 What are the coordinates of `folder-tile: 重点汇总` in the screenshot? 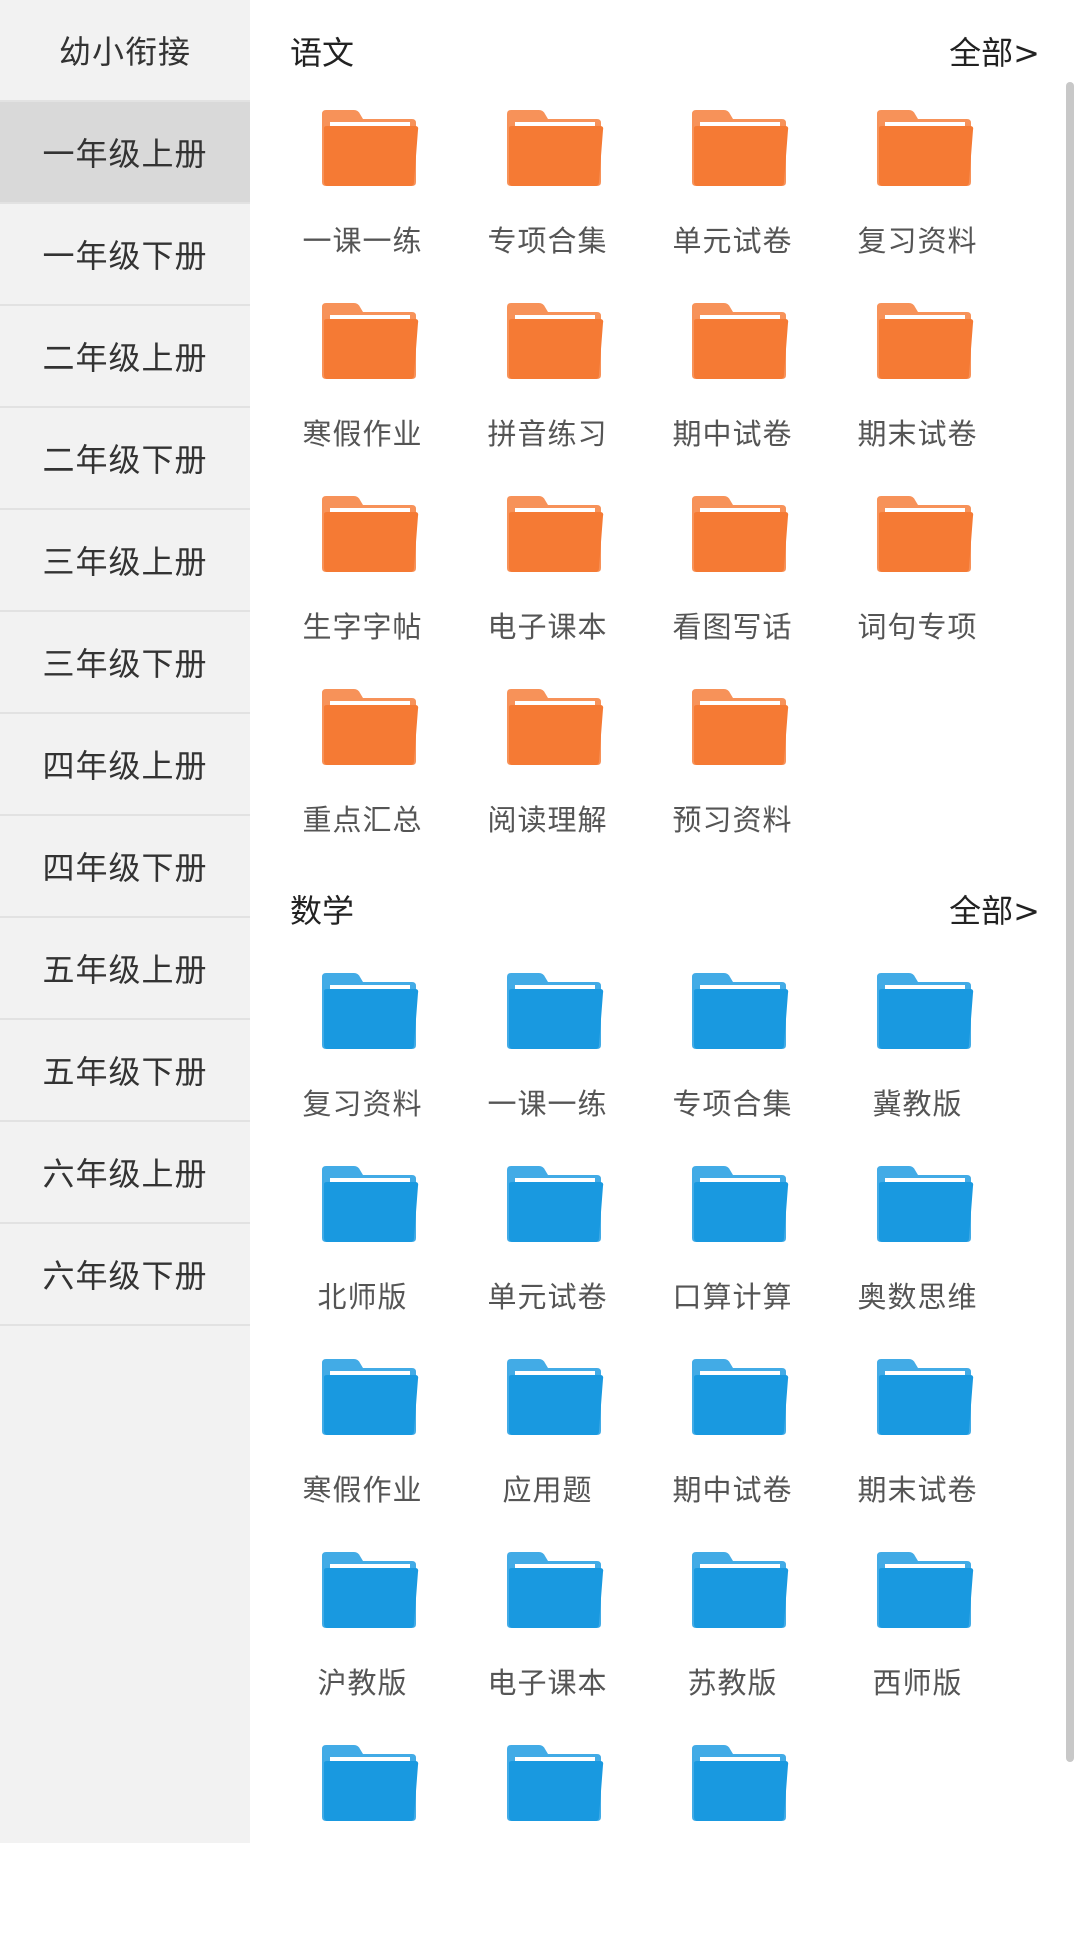 It's located at (362, 783).